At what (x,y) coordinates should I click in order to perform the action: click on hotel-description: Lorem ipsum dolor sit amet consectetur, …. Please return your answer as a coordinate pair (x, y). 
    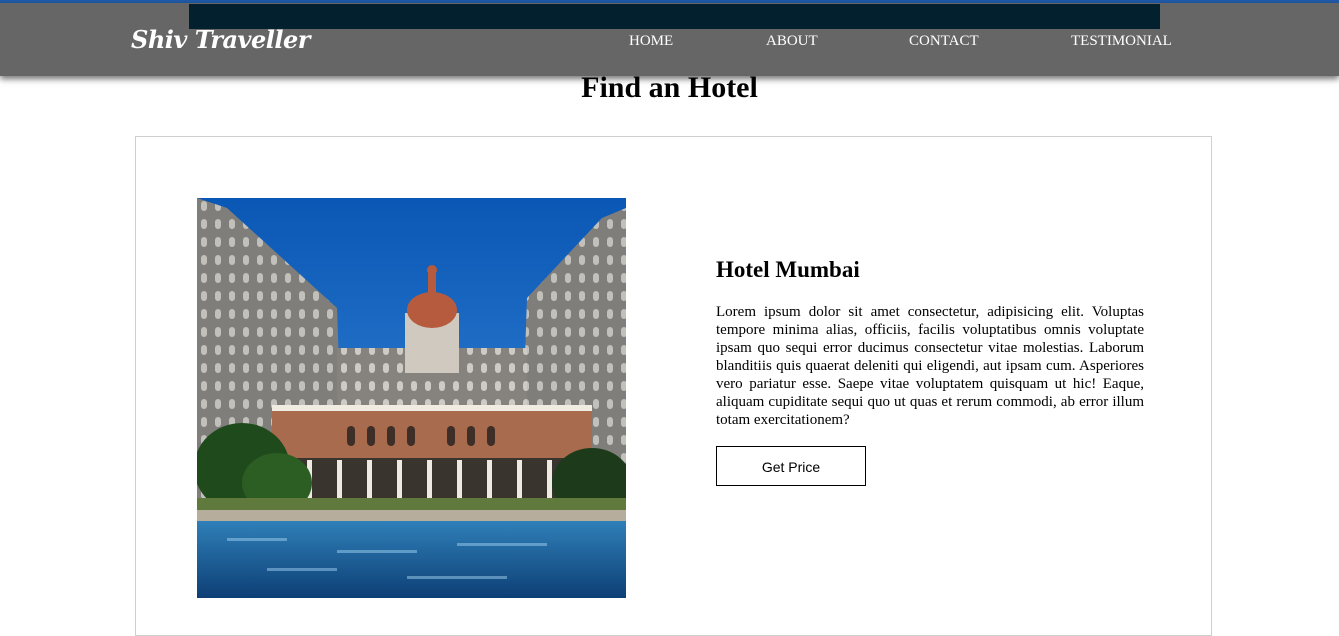
    Looking at the image, I should click on (930, 366).